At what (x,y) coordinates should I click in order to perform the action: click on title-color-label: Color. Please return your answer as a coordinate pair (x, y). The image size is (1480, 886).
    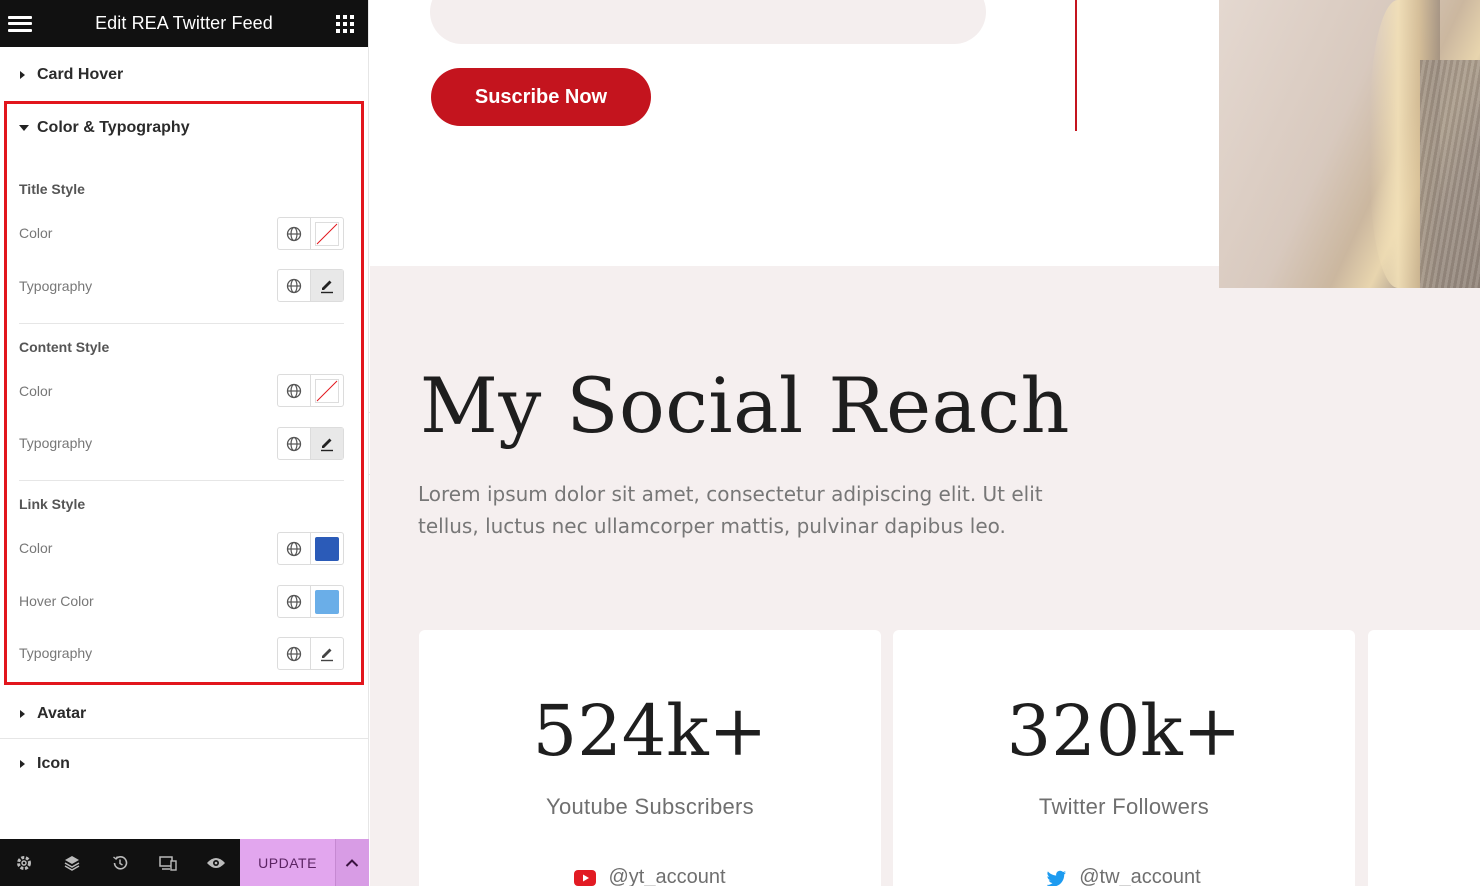
    Looking at the image, I should click on (36, 233).